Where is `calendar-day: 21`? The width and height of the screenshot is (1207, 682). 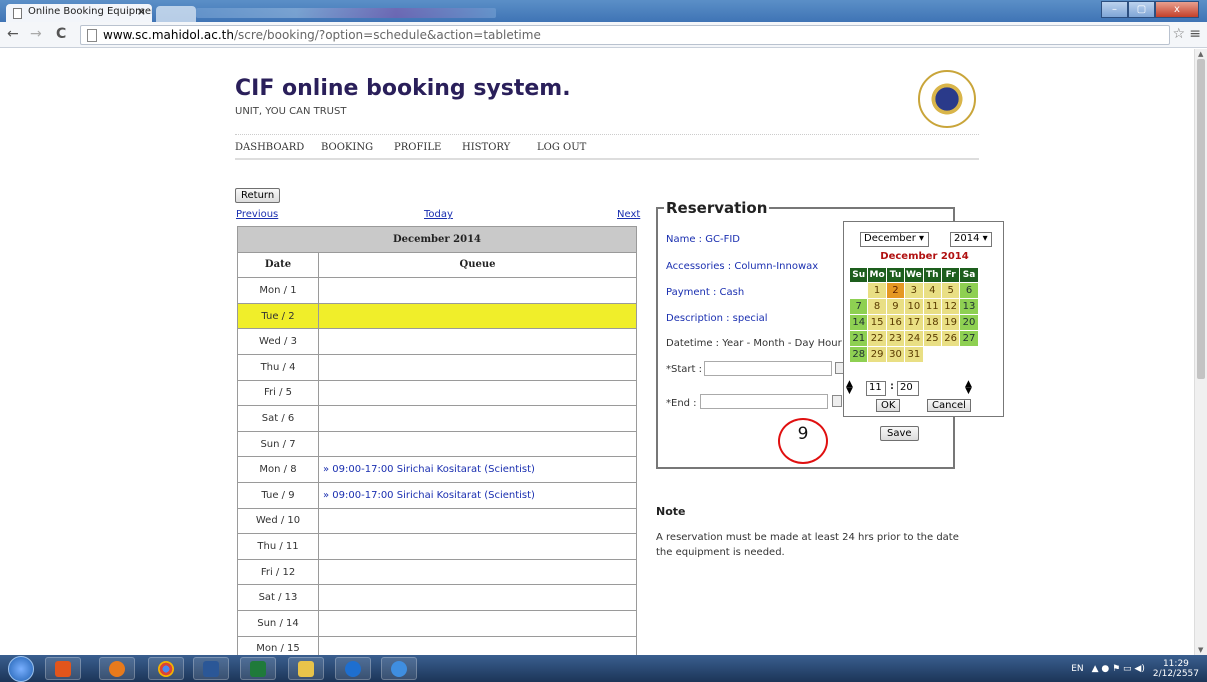
calendar-day: 21 is located at coordinates (858, 338).